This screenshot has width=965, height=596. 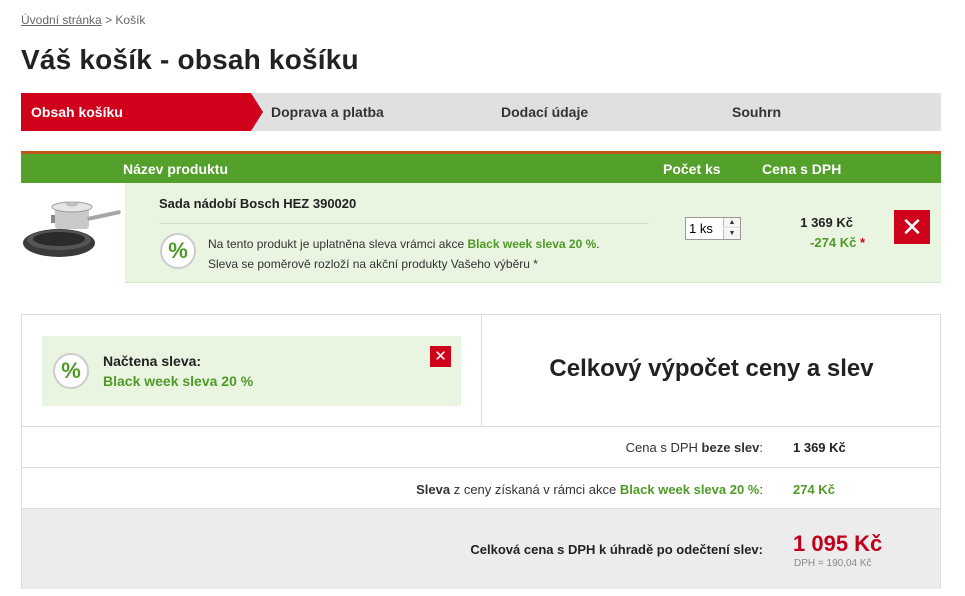 What do you see at coordinates (481, 167) in the screenshot?
I see `cart-table-header: Název produktu Počet ks Cena s DPH` at bounding box center [481, 167].